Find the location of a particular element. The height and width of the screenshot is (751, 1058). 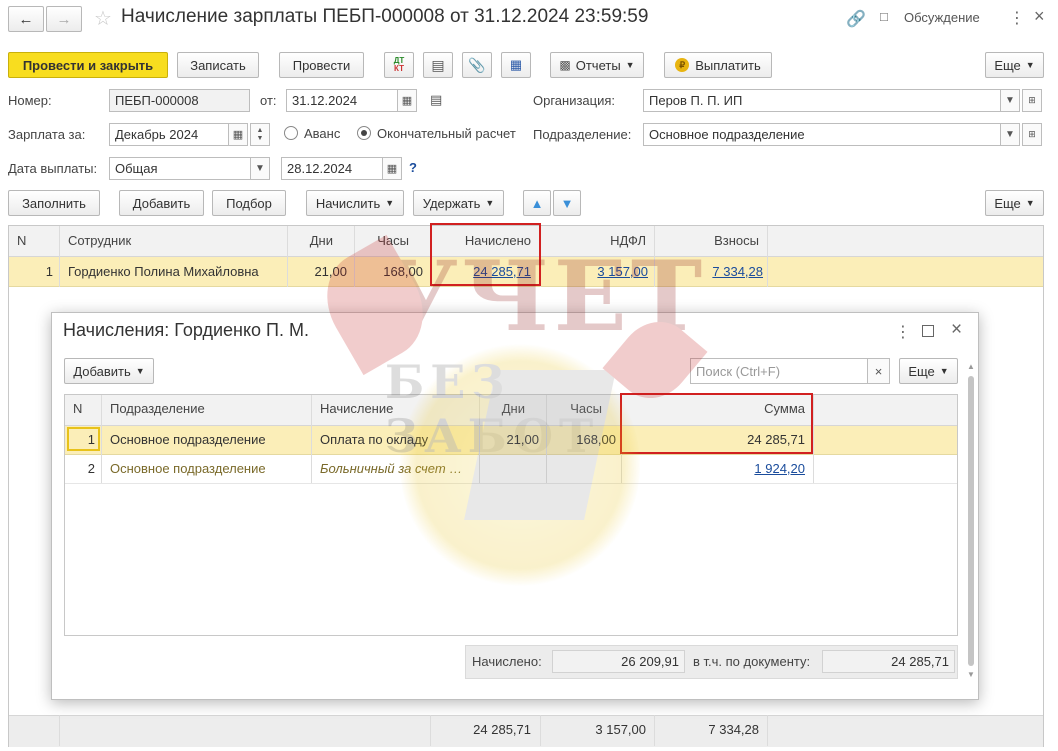

col-header-hours: Часы is located at coordinates (381, 240).